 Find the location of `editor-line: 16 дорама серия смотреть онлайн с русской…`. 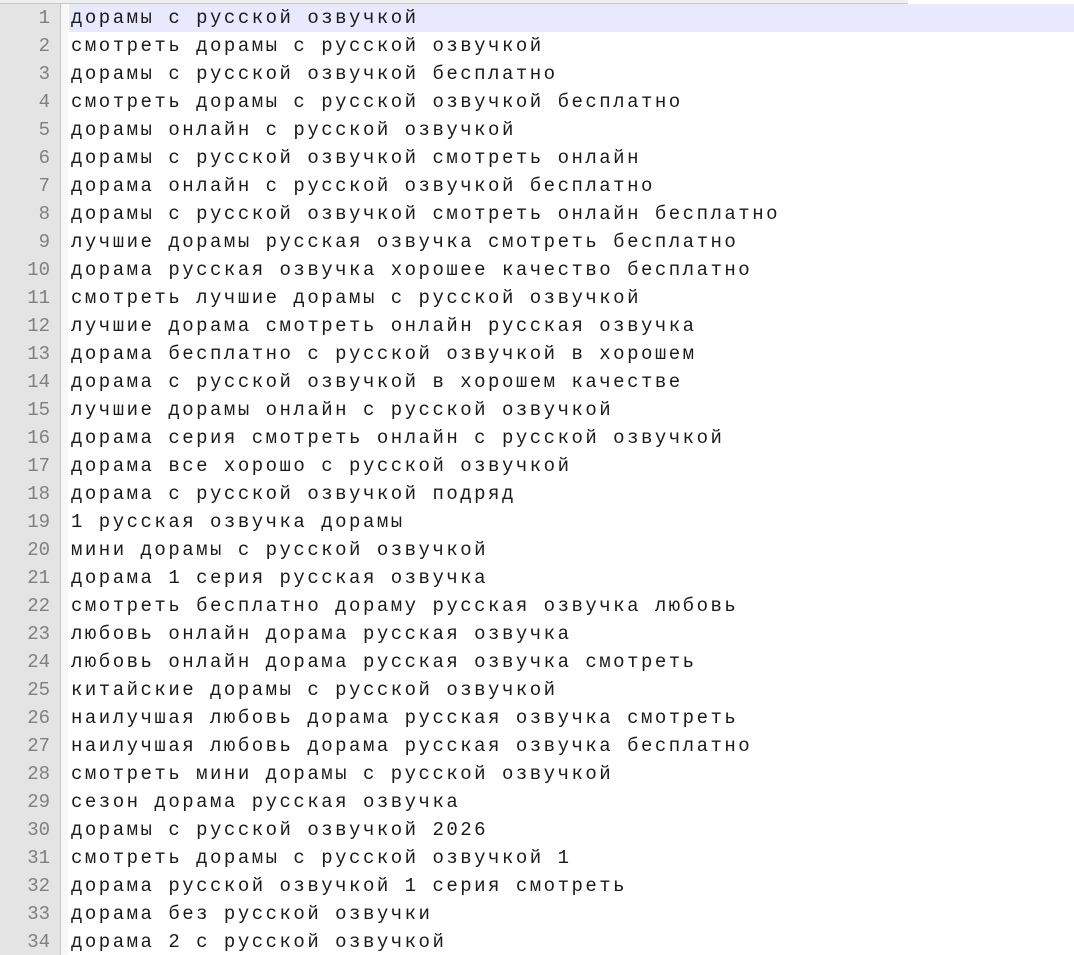

editor-line: 16 дорама серия смотреть онлайн с русской… is located at coordinates (537, 438).